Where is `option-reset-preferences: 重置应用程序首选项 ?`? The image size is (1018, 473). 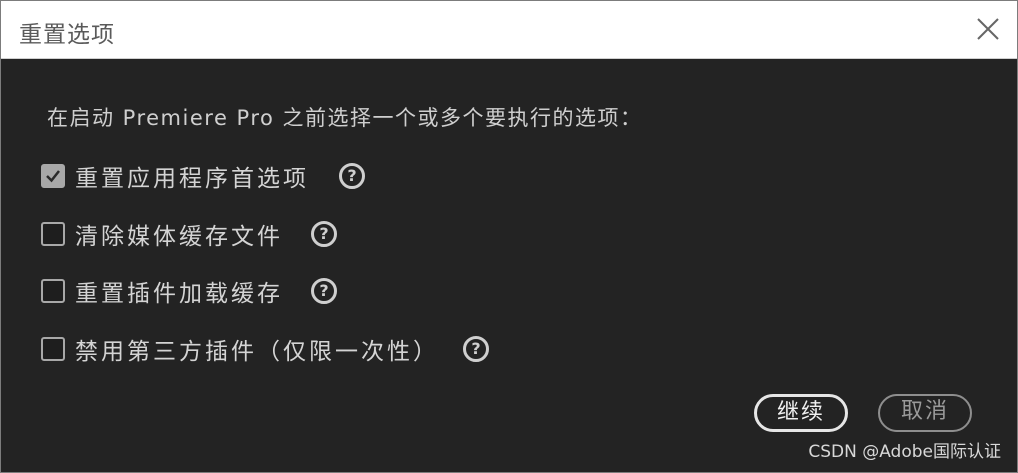
option-reset-preferences: 重置应用程序首选项 ? is located at coordinates (203, 176).